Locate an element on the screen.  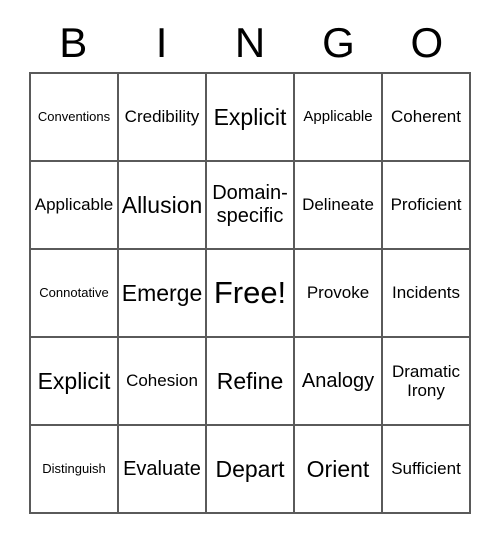
bingo-cell-label: Emerge is located at coordinates (162, 293).